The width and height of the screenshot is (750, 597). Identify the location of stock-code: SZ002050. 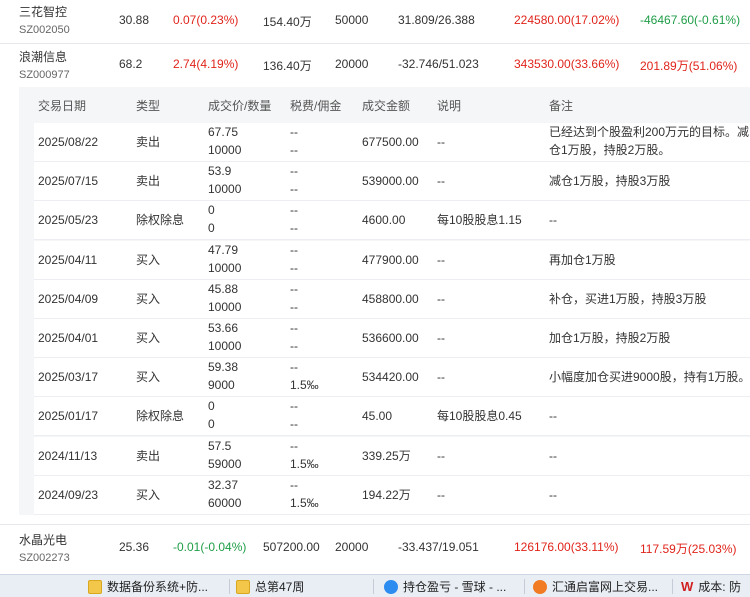
(44, 30).